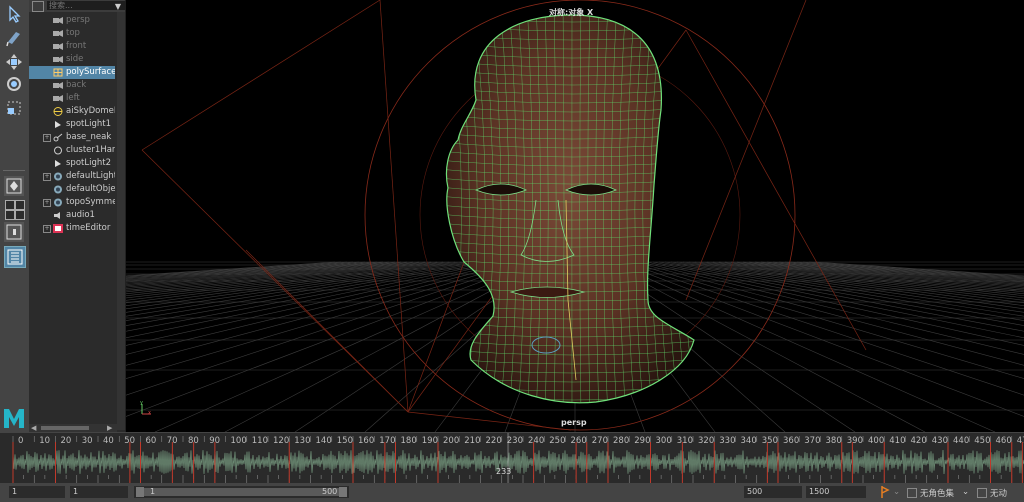 This screenshot has width=1024, height=502. I want to click on layout-four-icon, so click(10, 205).